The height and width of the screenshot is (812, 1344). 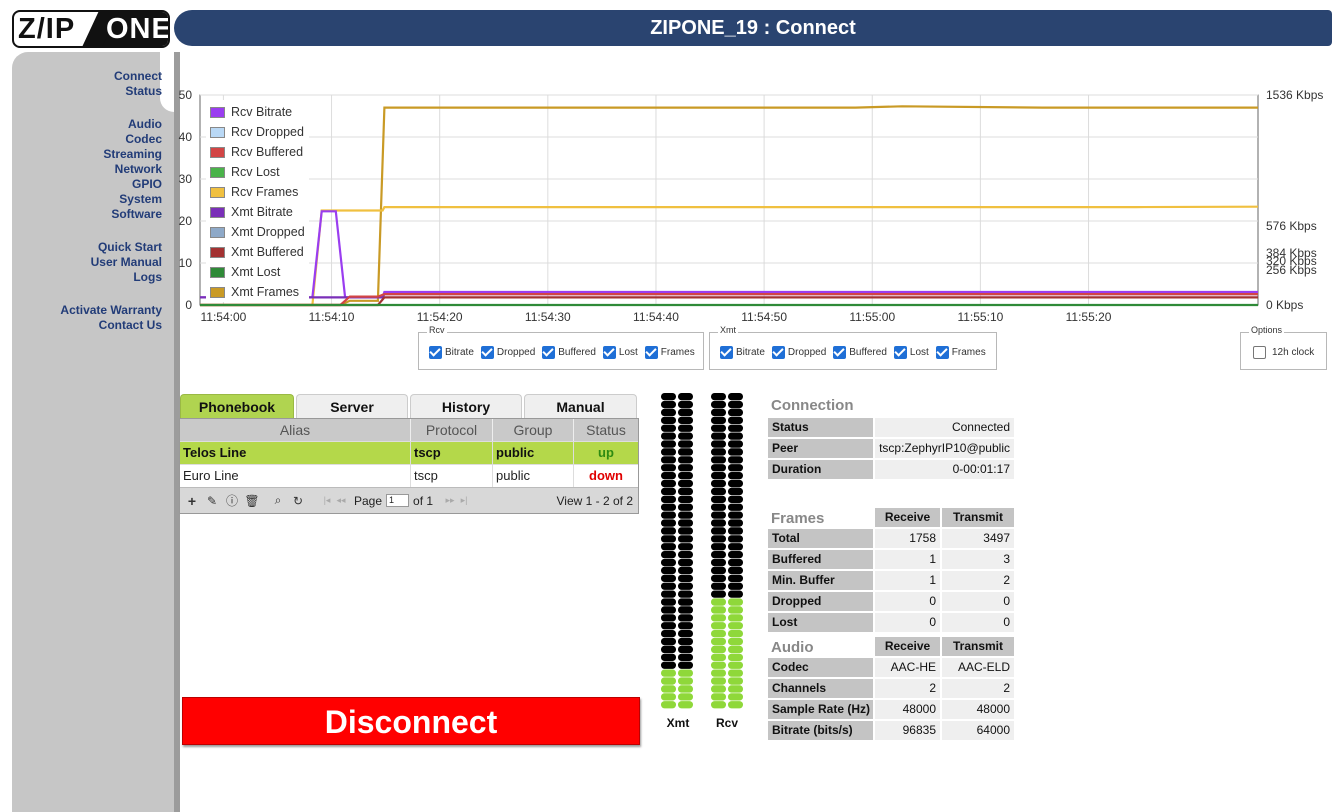 What do you see at coordinates (217, 172) in the screenshot?
I see `legend-swatch` at bounding box center [217, 172].